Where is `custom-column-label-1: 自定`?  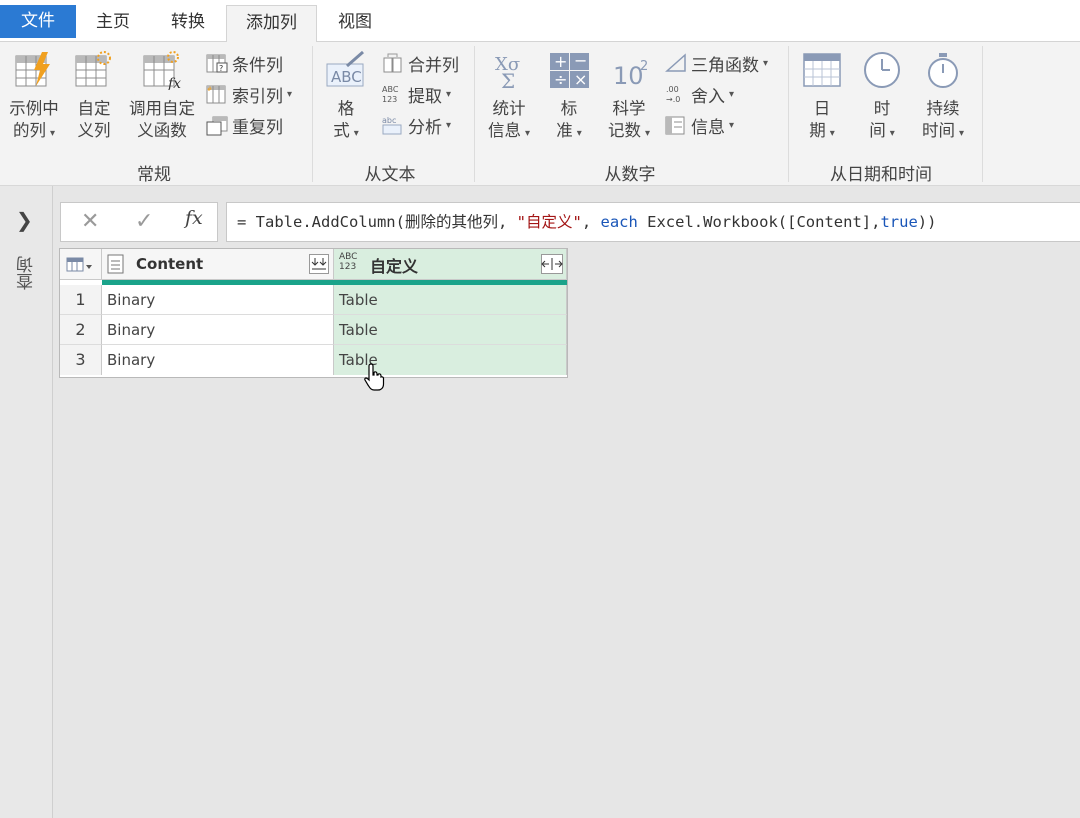 custom-column-label-1: 自定 is located at coordinates (94, 108).